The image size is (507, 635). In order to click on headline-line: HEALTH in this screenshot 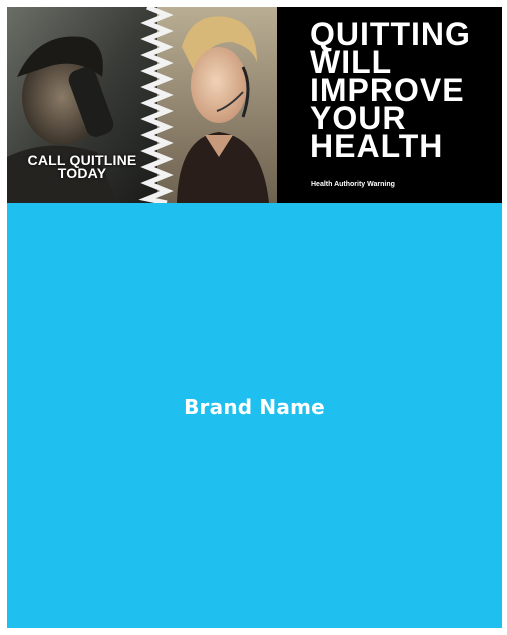, I will do `click(377, 146)`.